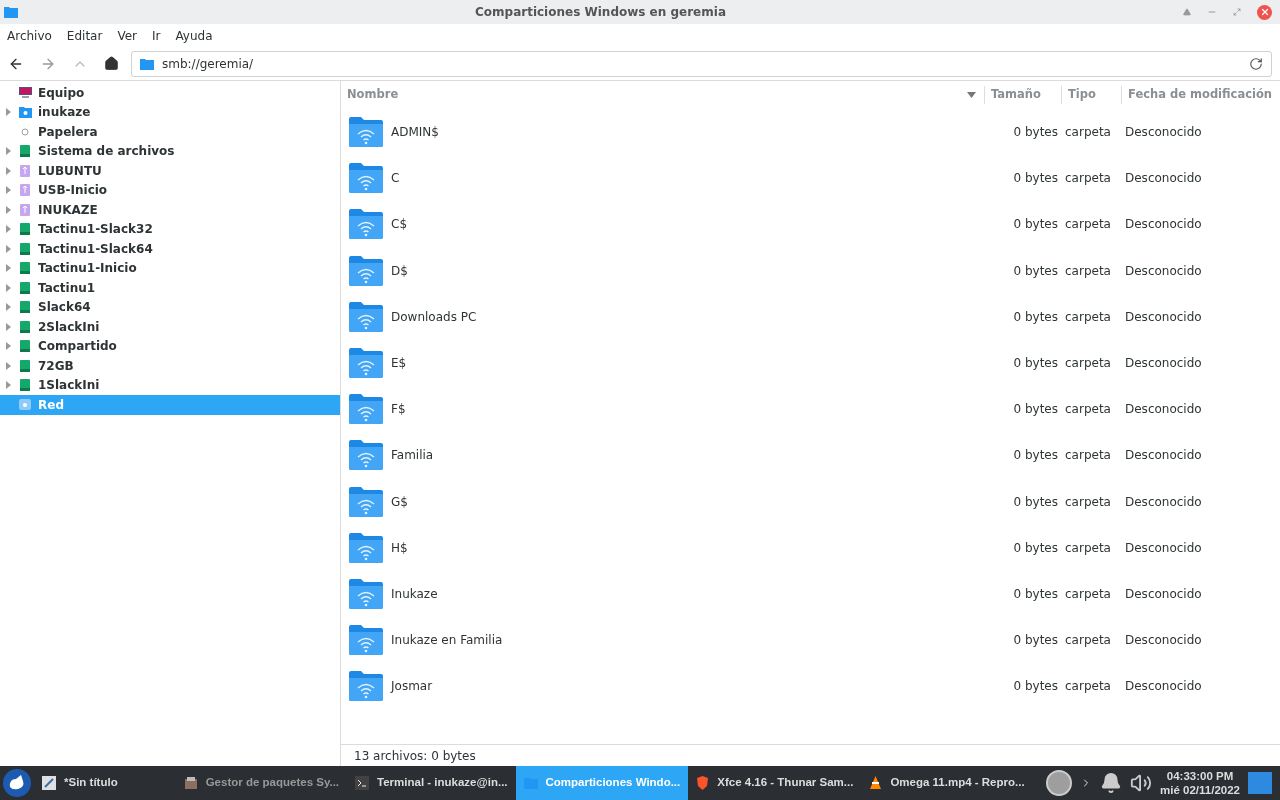  What do you see at coordinates (415, 756) in the screenshot?
I see `status-text: 13 archivos: 0 bytes` at bounding box center [415, 756].